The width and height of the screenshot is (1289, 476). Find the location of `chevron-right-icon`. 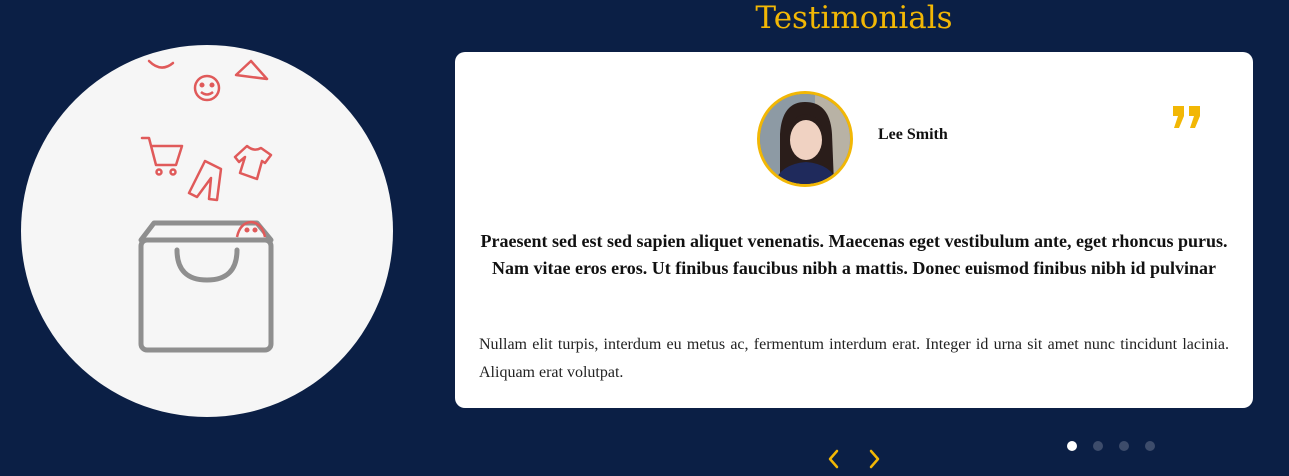

chevron-right-icon is located at coordinates (874, 459).